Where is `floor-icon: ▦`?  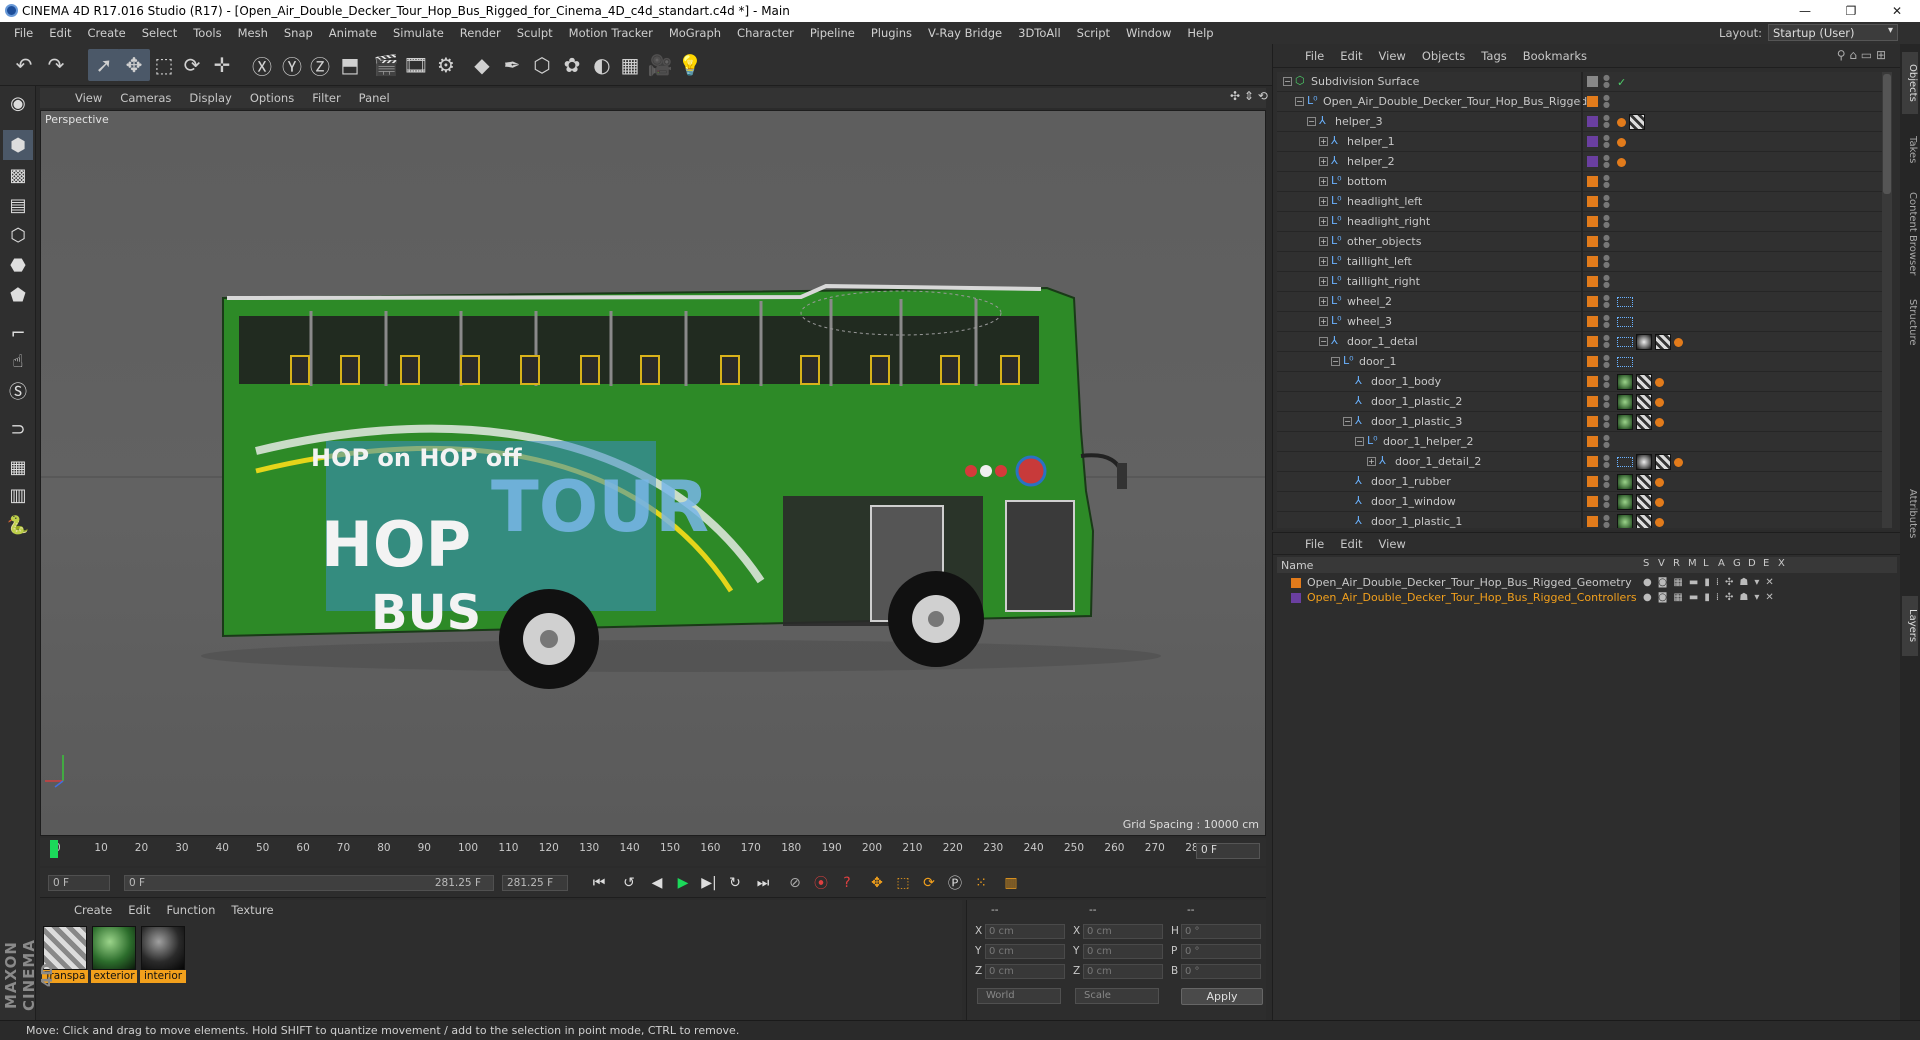
floor-icon: ▦ is located at coordinates (630, 65).